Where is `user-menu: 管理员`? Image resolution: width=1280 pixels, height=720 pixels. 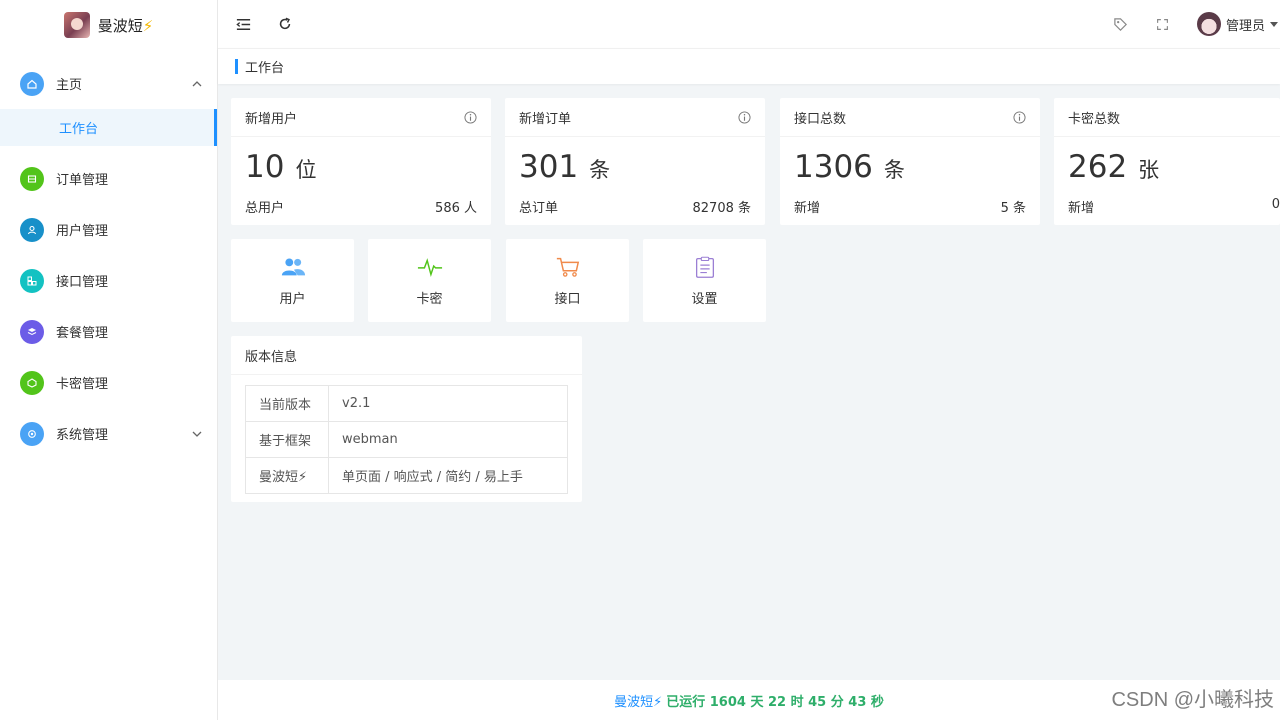
user-menu: 管理员 is located at coordinates (1237, 24).